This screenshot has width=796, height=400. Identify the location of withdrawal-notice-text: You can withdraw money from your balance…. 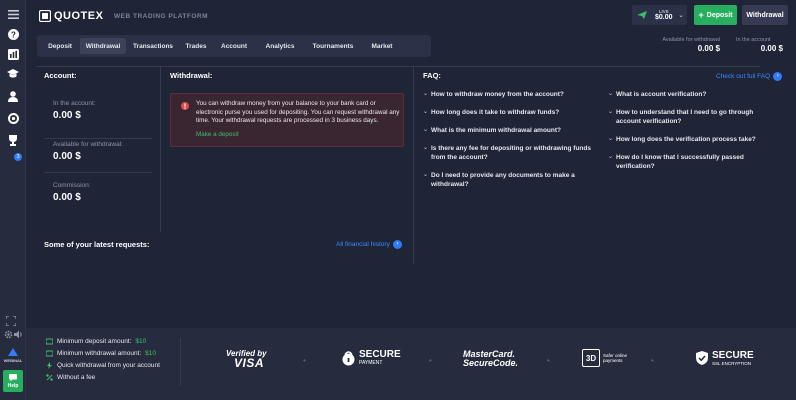
(298, 112).